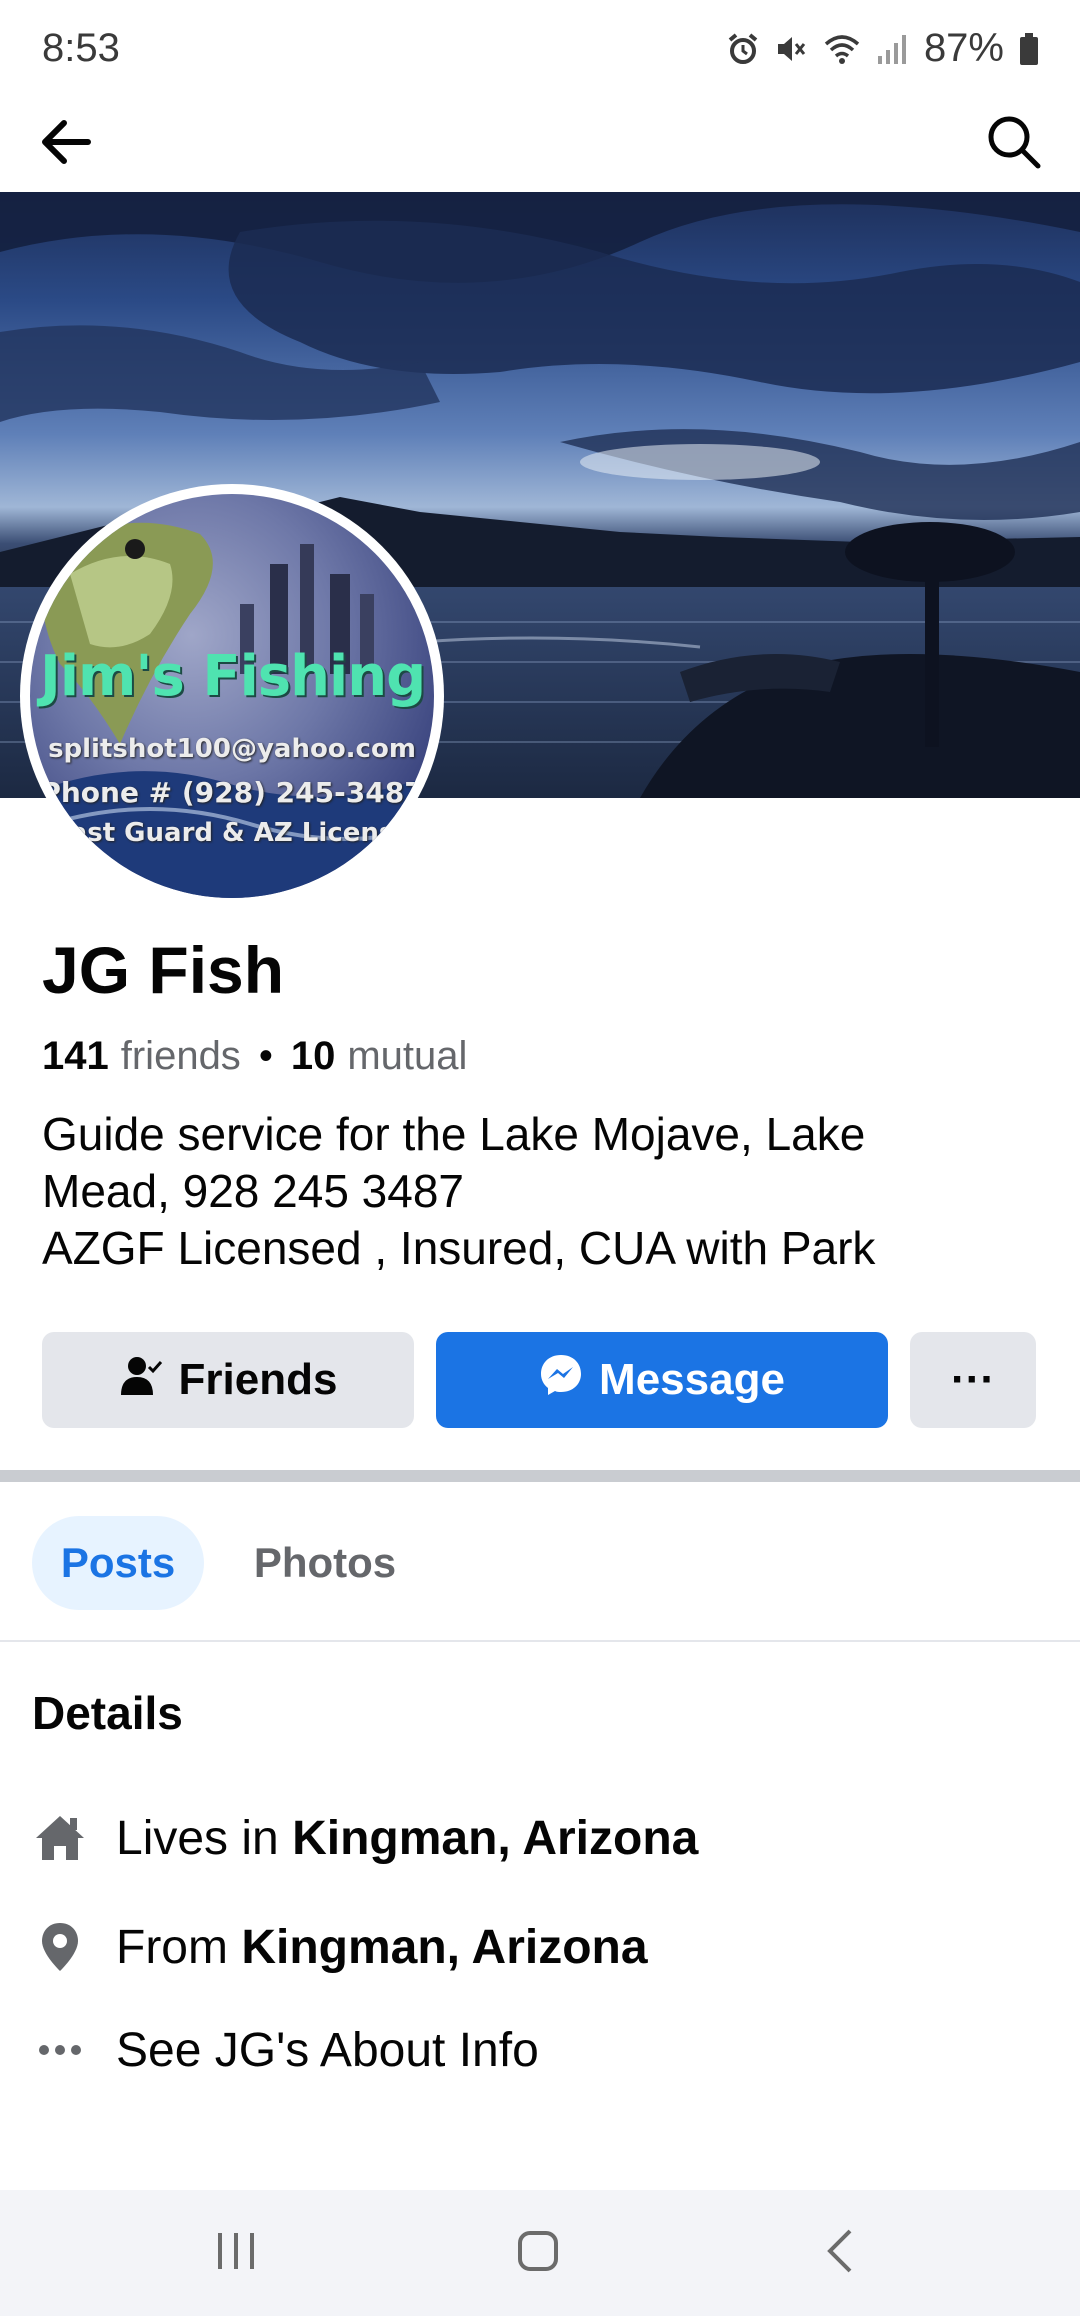  What do you see at coordinates (495, 1838) in the screenshot?
I see `lives-place: Kingman, Arizona` at bounding box center [495, 1838].